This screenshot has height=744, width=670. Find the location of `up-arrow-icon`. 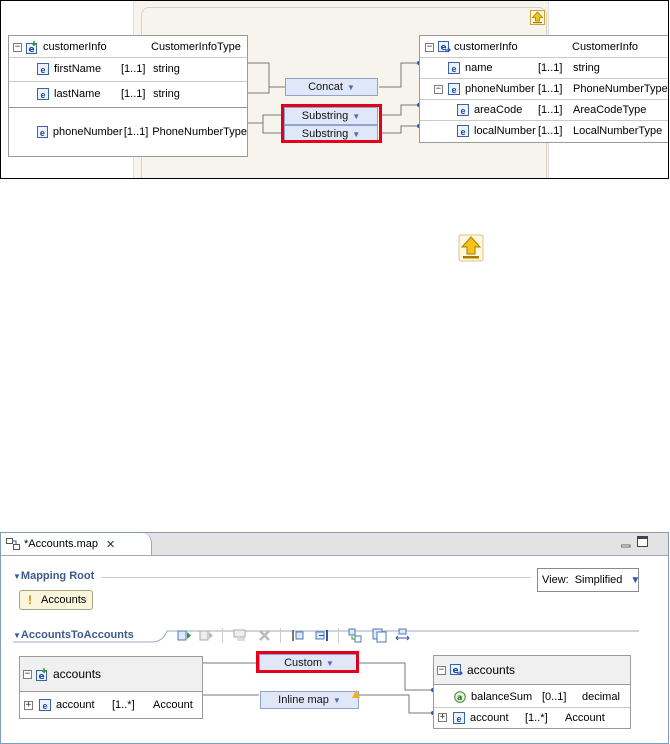

up-arrow-icon is located at coordinates (471, 248).